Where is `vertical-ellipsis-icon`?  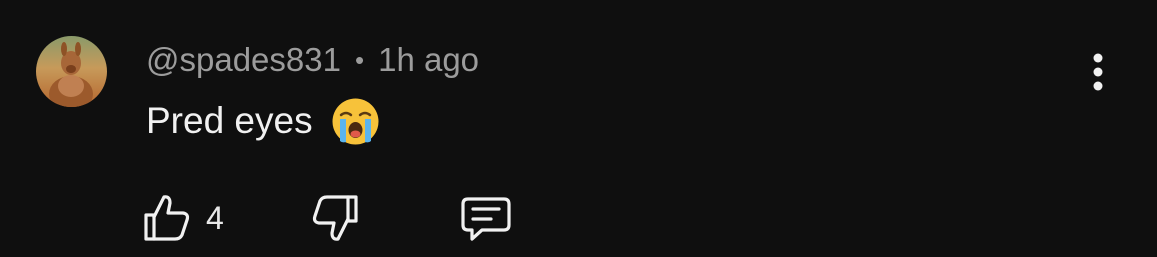
vertical-ellipsis-icon is located at coordinates (1098, 72).